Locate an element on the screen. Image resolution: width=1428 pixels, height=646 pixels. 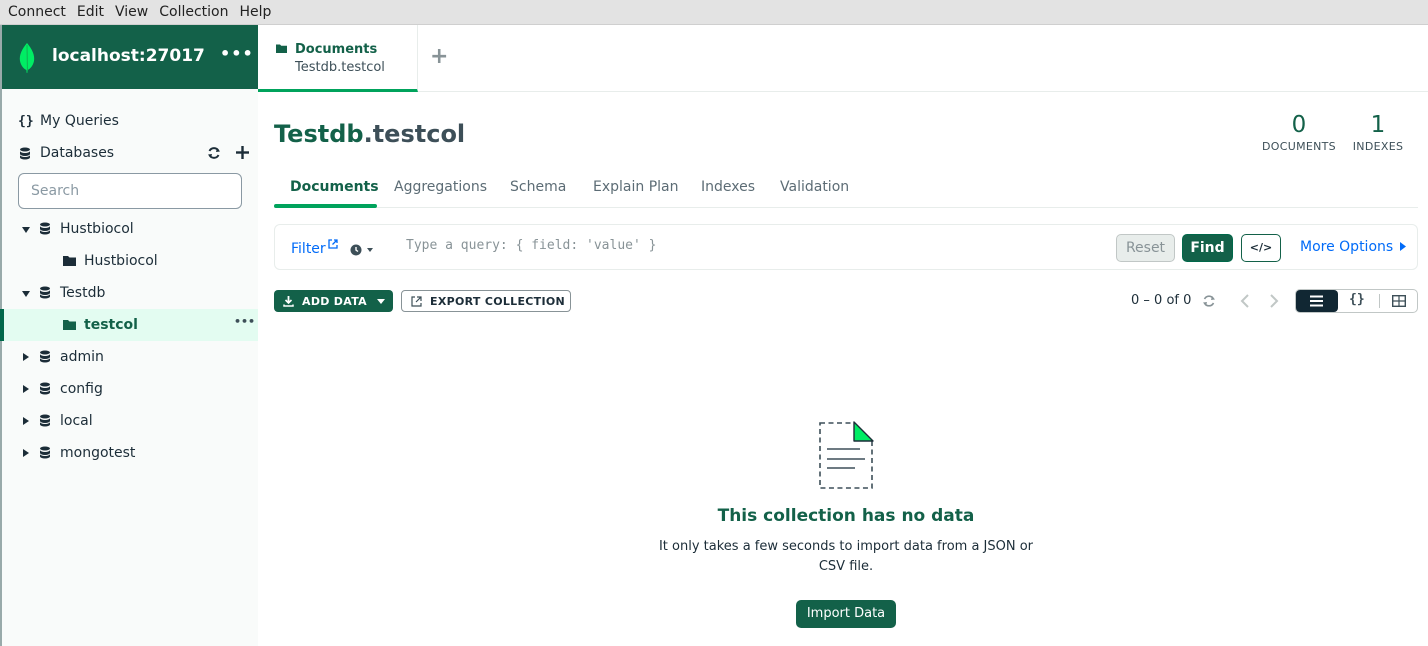
add-data-button: ADD DATA is located at coordinates (333, 301).